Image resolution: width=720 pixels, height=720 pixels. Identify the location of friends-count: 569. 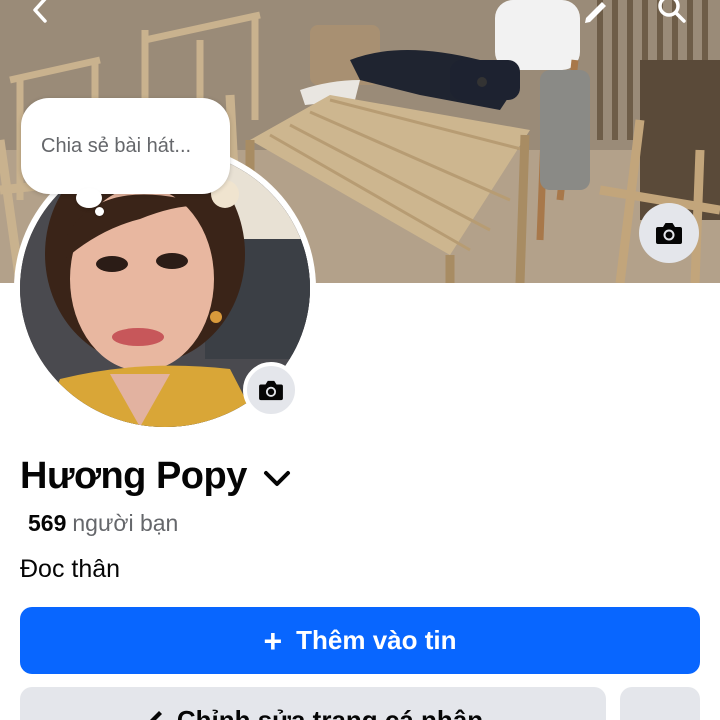
(47, 523).